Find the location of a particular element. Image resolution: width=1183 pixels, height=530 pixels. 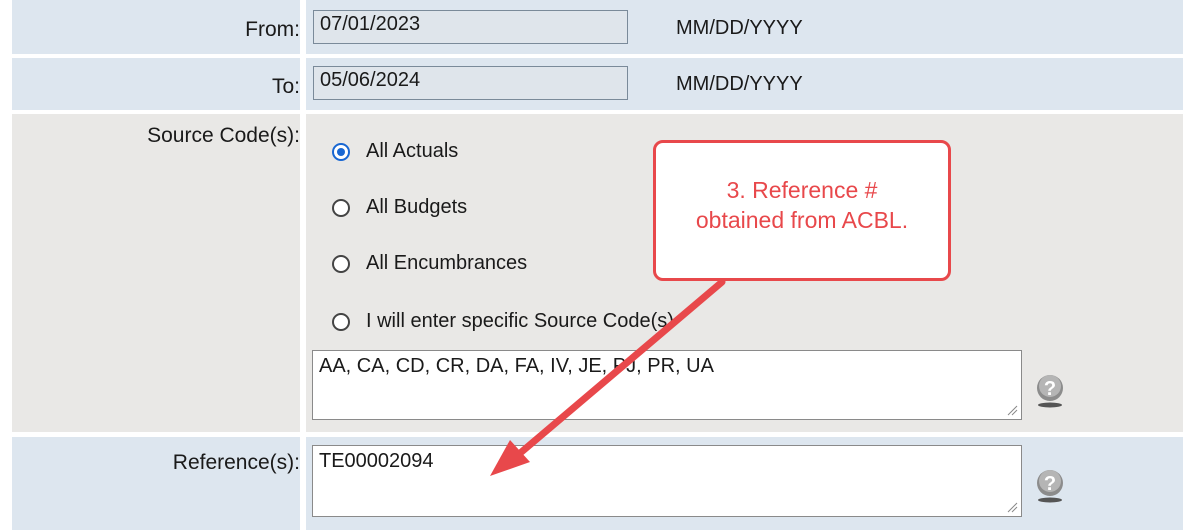

radio-specific-codes: I will enter specific Source Code(s) is located at coordinates (503, 321).